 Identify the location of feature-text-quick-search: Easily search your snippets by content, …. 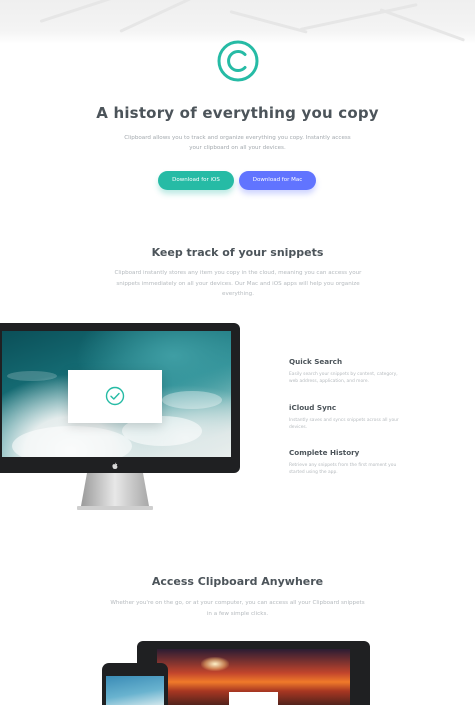
(343, 378).